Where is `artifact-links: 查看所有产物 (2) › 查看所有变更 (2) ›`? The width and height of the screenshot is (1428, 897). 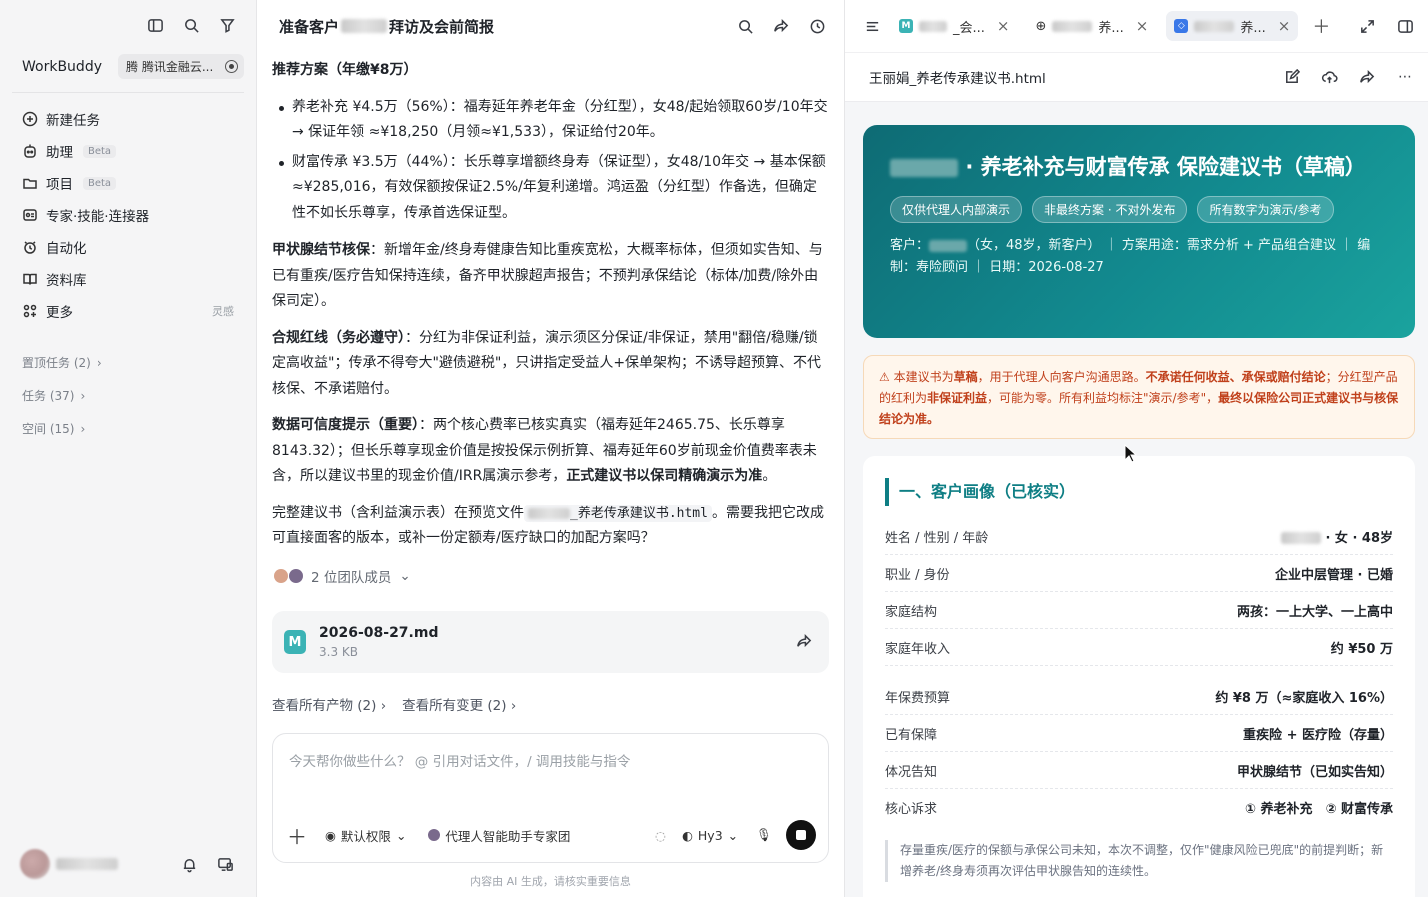 artifact-links: 查看所有产物 (2) › 查看所有变更 (2) › is located at coordinates (394, 704).